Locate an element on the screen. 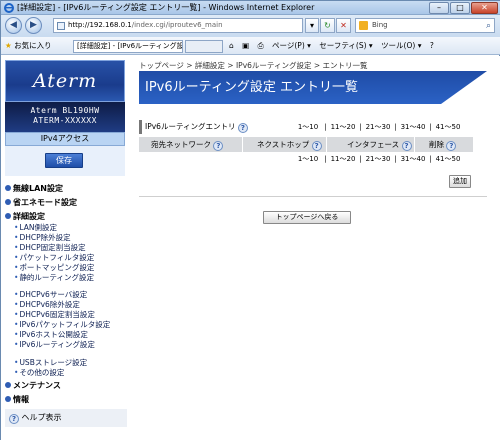 The image size is (500, 441). help-link: ? ヘルプ表示 is located at coordinates (66, 418).